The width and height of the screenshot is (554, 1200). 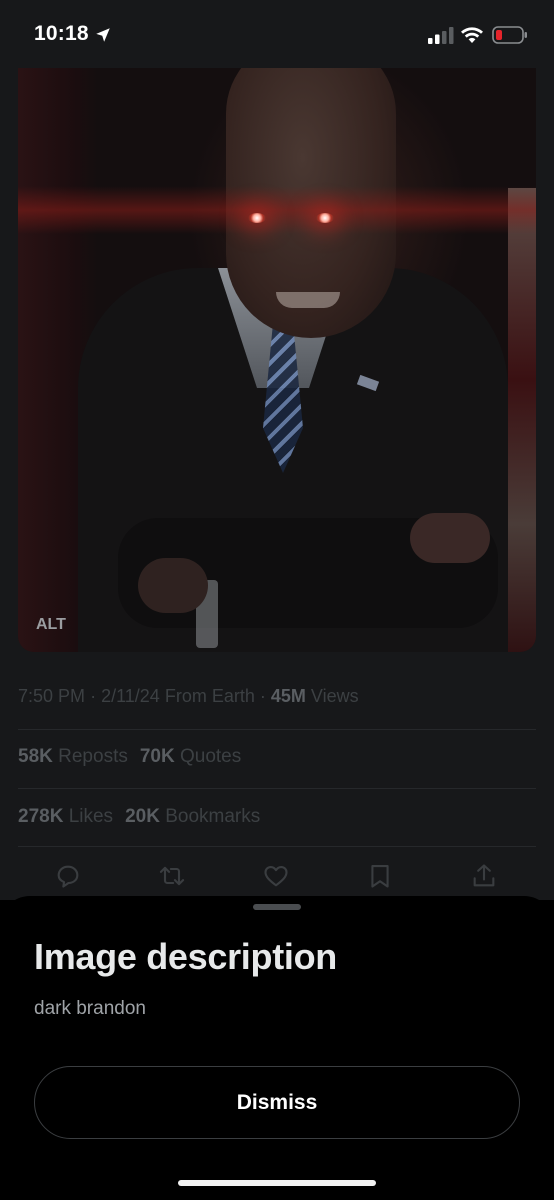 What do you see at coordinates (185, 956) in the screenshot?
I see `sheet-title: Image description` at bounding box center [185, 956].